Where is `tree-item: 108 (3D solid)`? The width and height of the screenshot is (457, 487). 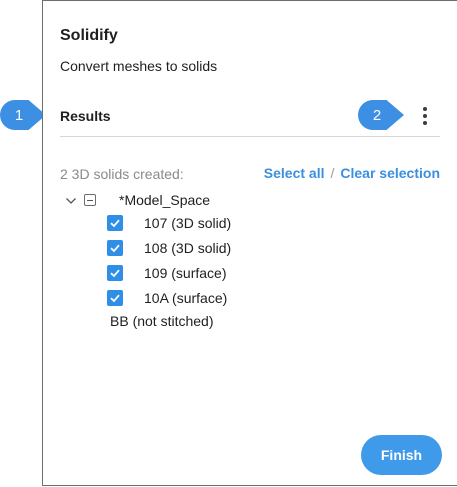 tree-item: 108 (3D solid) is located at coordinates (169, 248).